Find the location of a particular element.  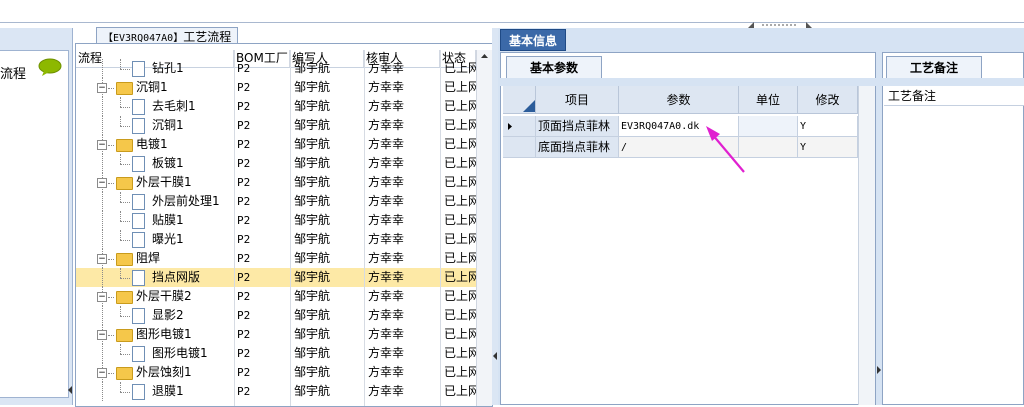

workflow-row: 贴膜1 P2 邹宇航 方幸幸 已上网 is located at coordinates (276, 220).